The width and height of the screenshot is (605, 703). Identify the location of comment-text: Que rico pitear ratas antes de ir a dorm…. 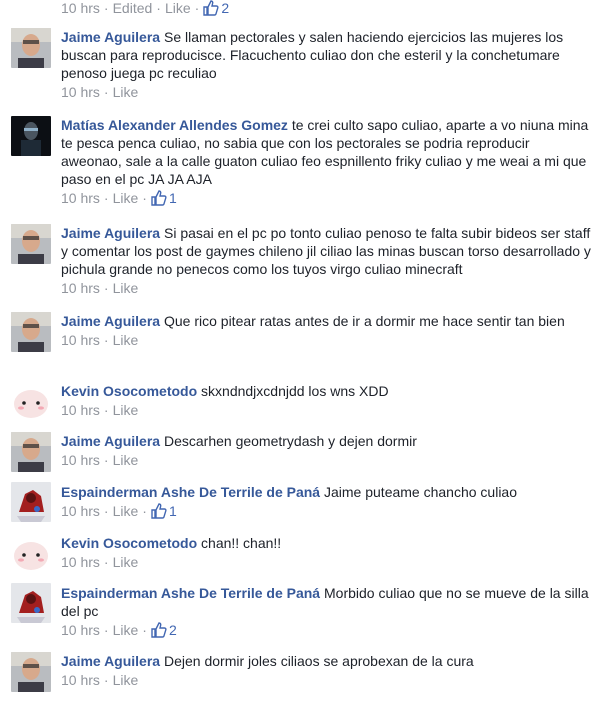
(364, 321).